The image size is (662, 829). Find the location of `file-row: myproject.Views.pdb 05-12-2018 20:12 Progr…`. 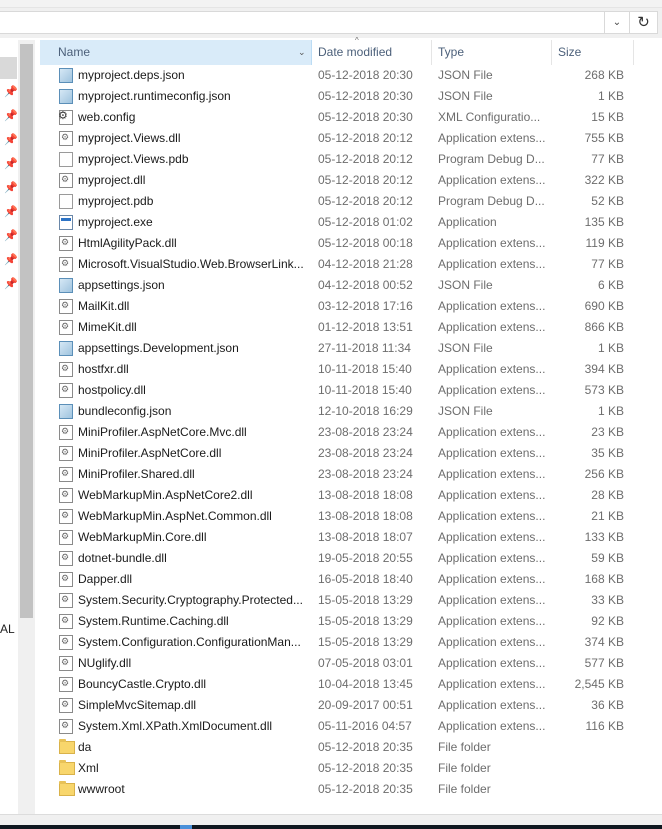

file-row: myproject.Views.pdb 05-12-2018 20:12 Progr… is located at coordinates (350, 159).